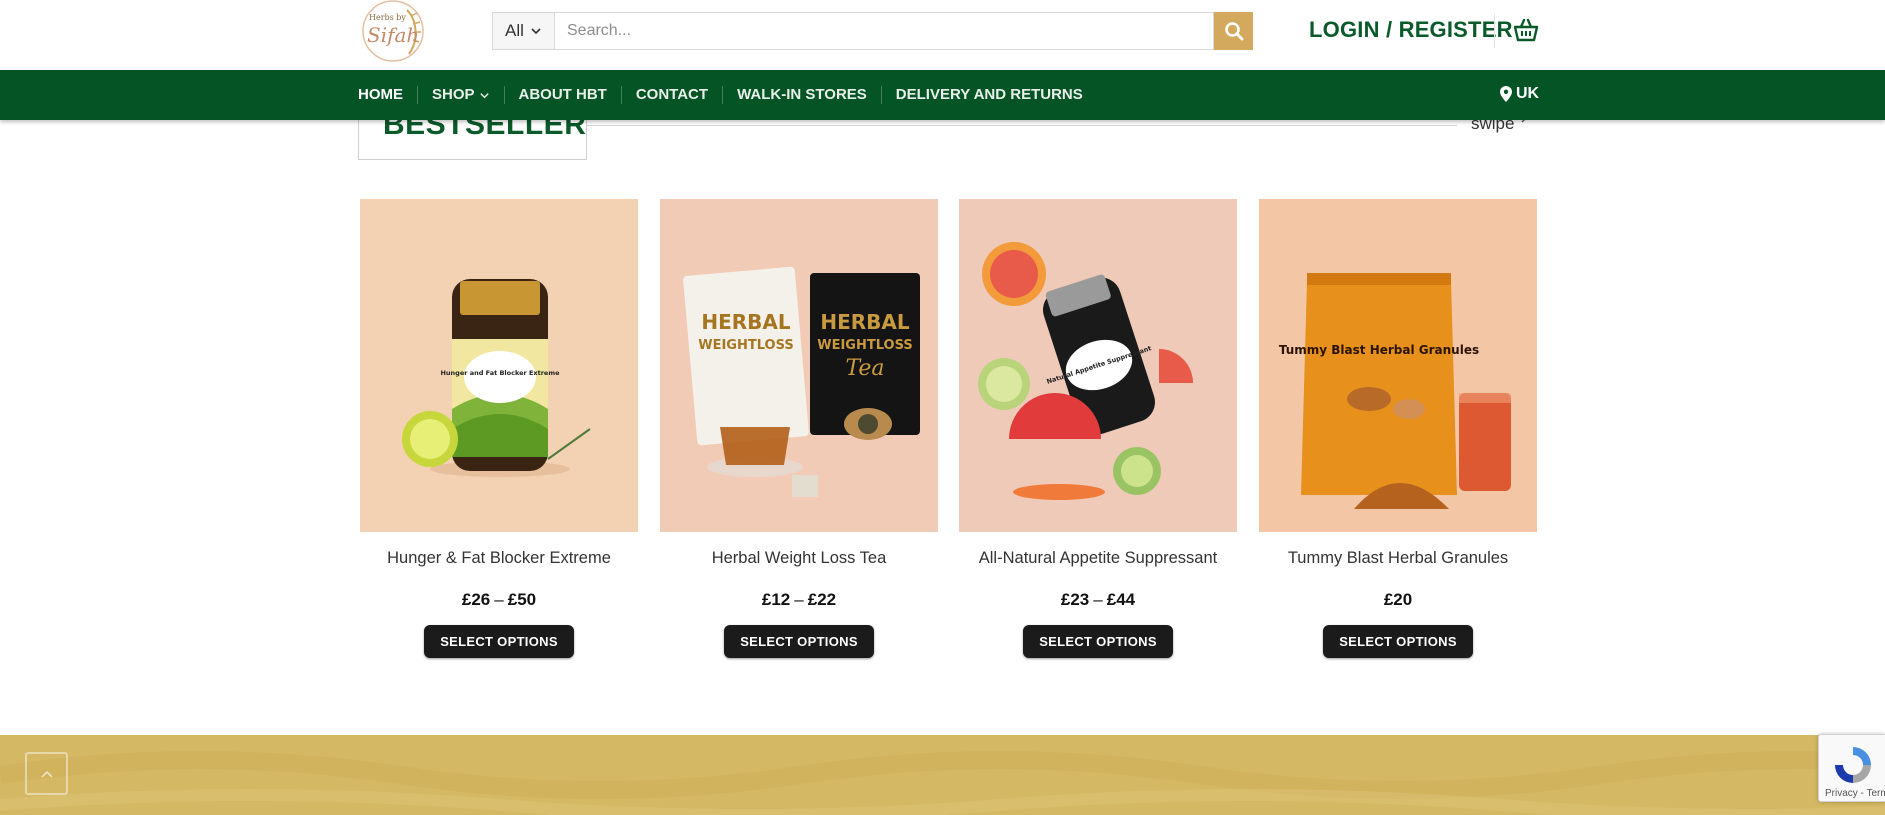  I want to click on recaptcha-icon, so click(1853, 765).